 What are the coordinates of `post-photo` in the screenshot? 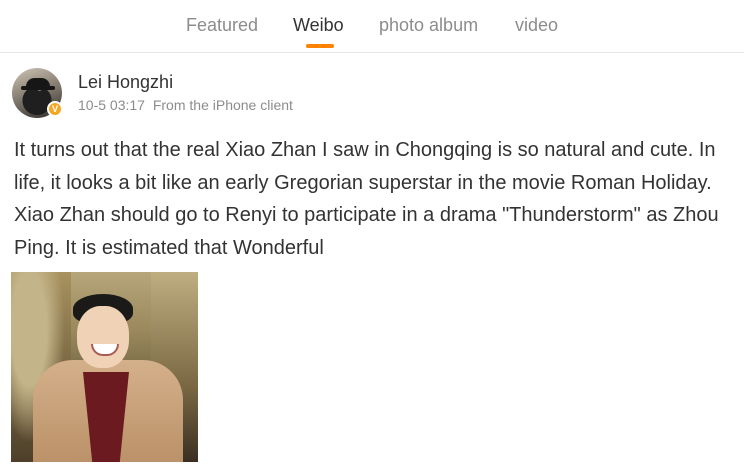 It's located at (104, 367).